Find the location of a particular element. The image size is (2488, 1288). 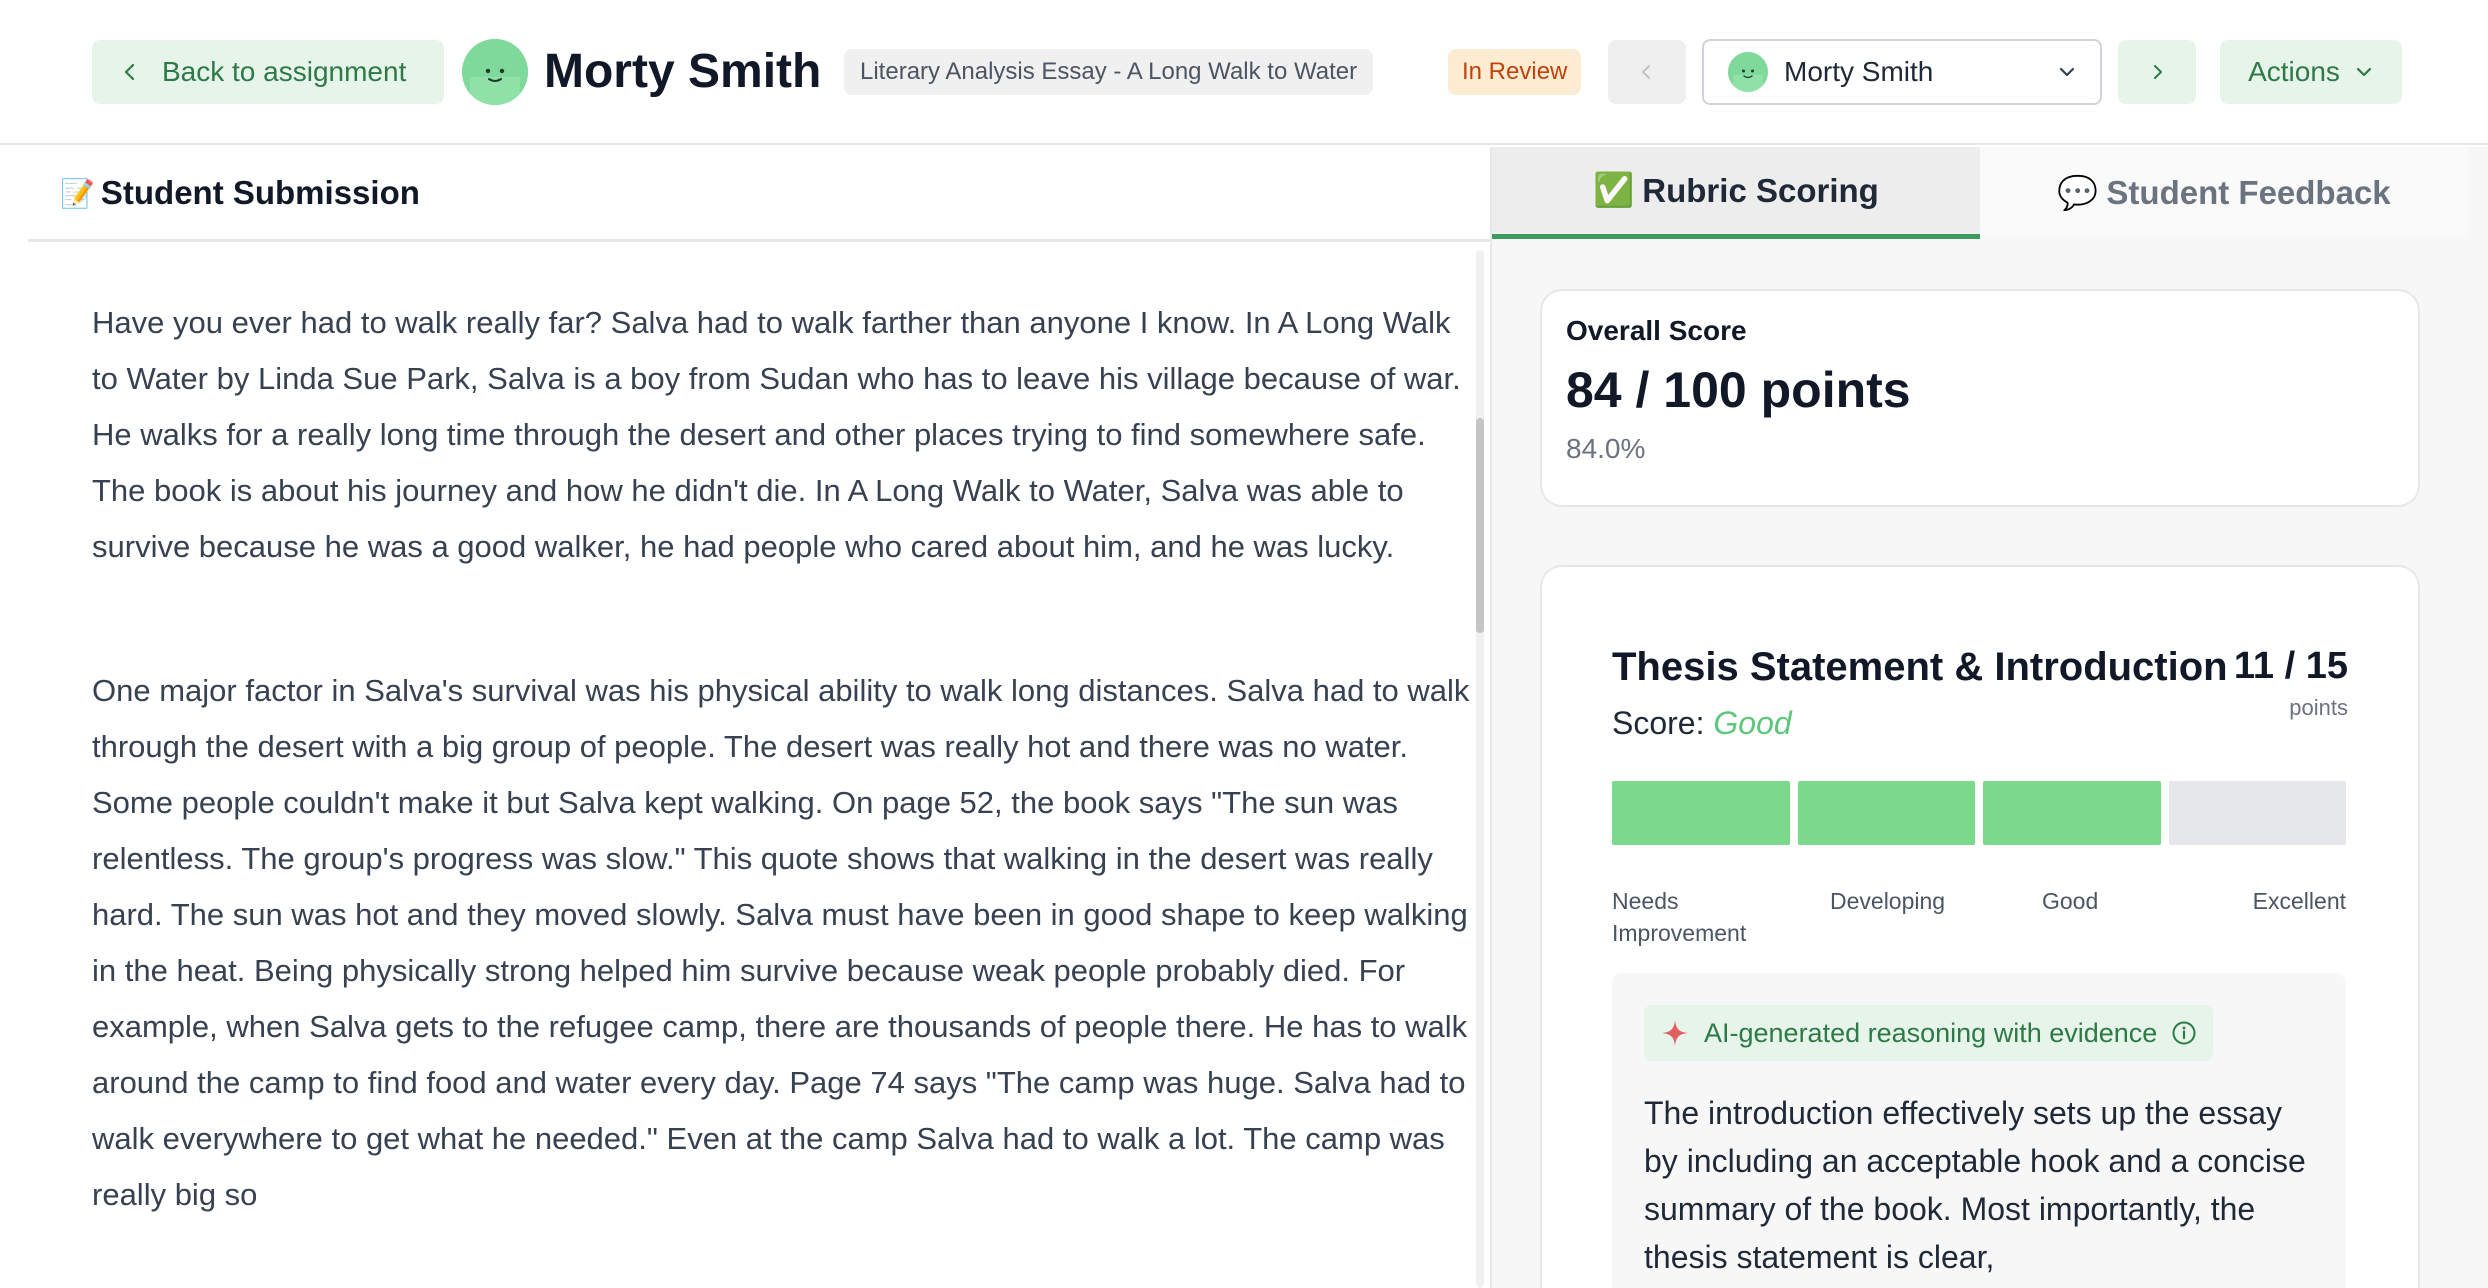

overall-score-percent: 84.0% is located at coordinates (1606, 448).